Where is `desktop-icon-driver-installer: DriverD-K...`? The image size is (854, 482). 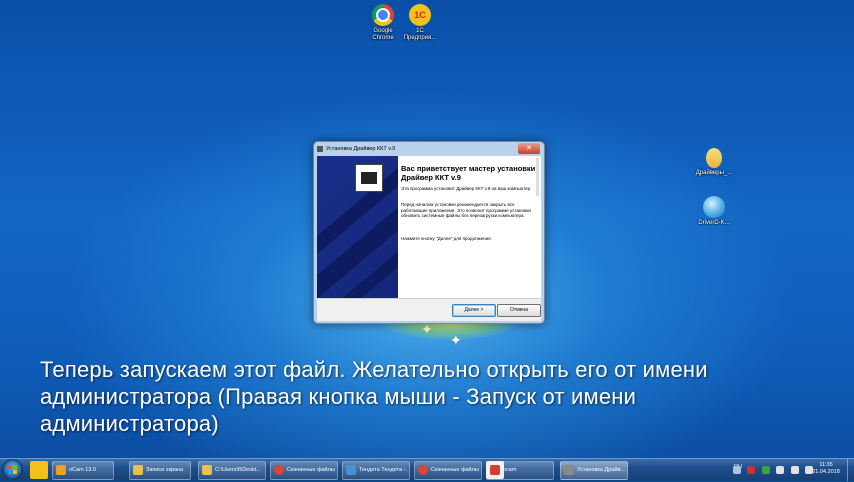
desktop-icon-driver-installer: DriverD-K... is located at coordinates (714, 211).